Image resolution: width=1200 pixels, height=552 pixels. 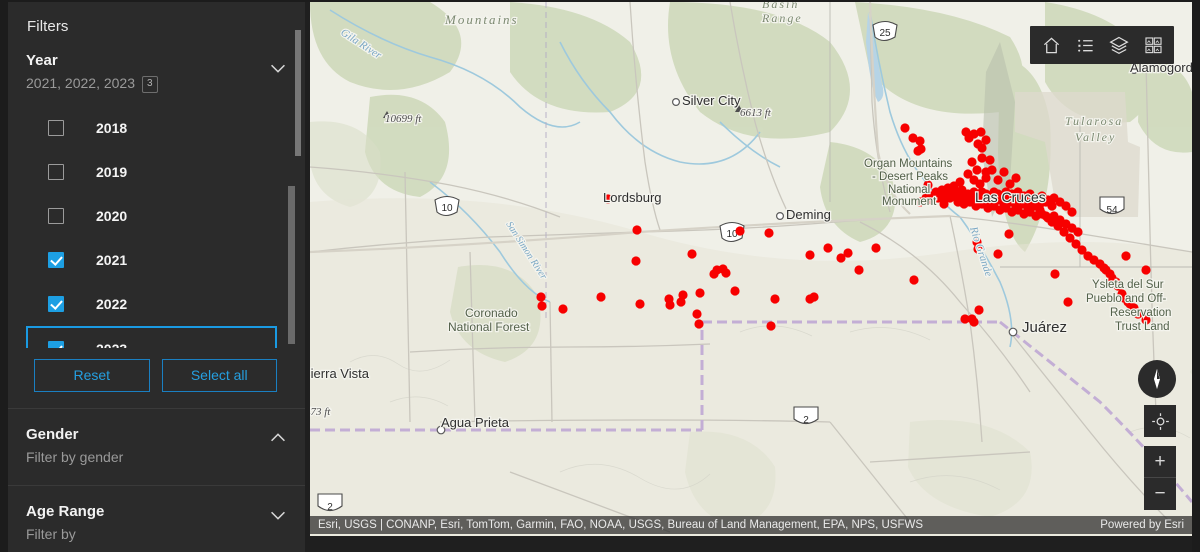 What do you see at coordinates (56, 128) in the screenshot?
I see `checkbox-2018` at bounding box center [56, 128].